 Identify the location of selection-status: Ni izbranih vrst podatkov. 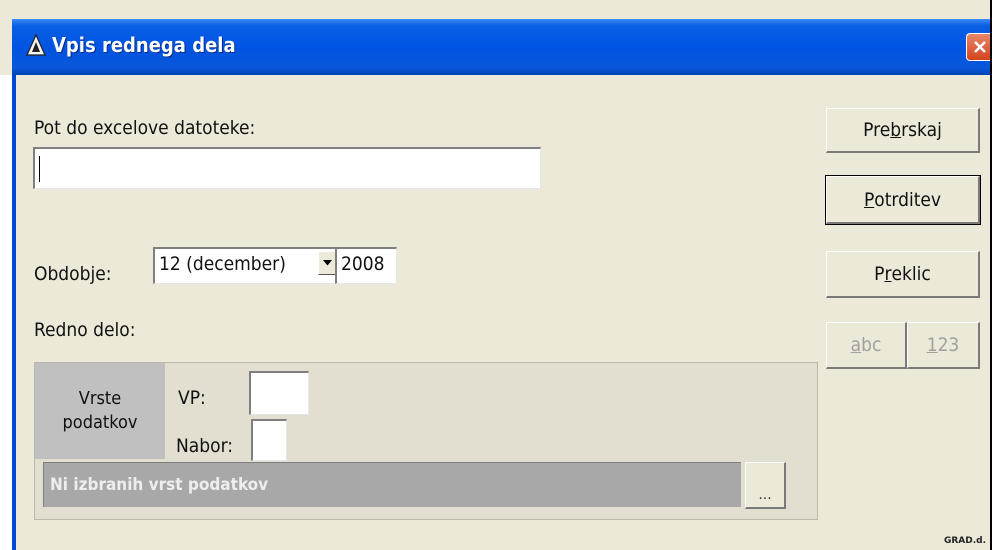
(392, 484).